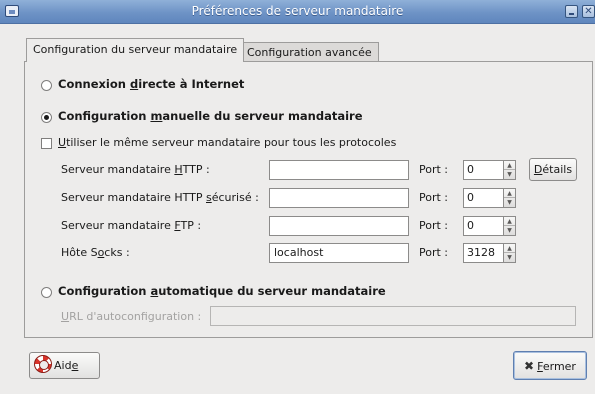  Describe the element at coordinates (434, 252) in the screenshot. I see `socks-port-label: Port :` at that location.